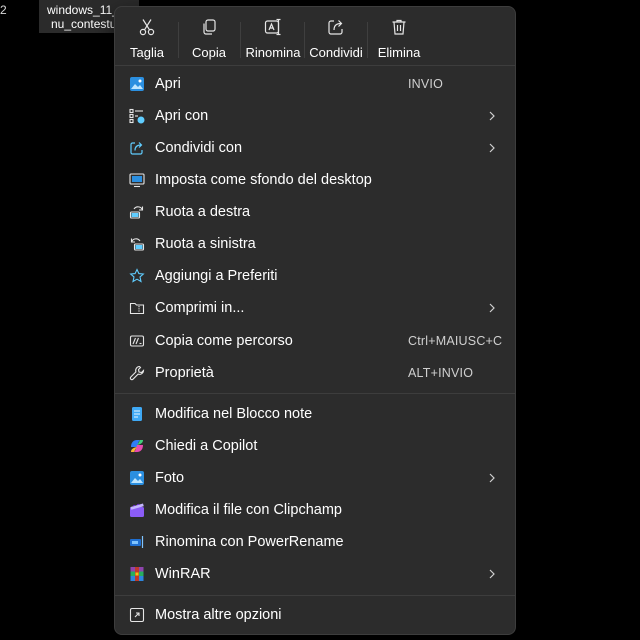 The width and height of the screenshot is (640, 640). What do you see at coordinates (426, 84) in the screenshot?
I see `open-shortcut: INVIO` at bounding box center [426, 84].